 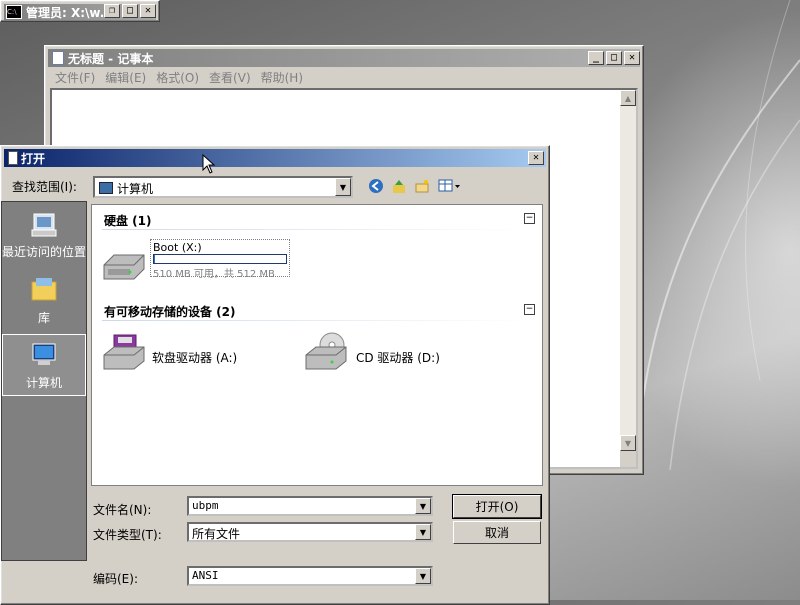 I want to click on vertical-scrollbar: ▲ ▼, so click(x=628, y=270).